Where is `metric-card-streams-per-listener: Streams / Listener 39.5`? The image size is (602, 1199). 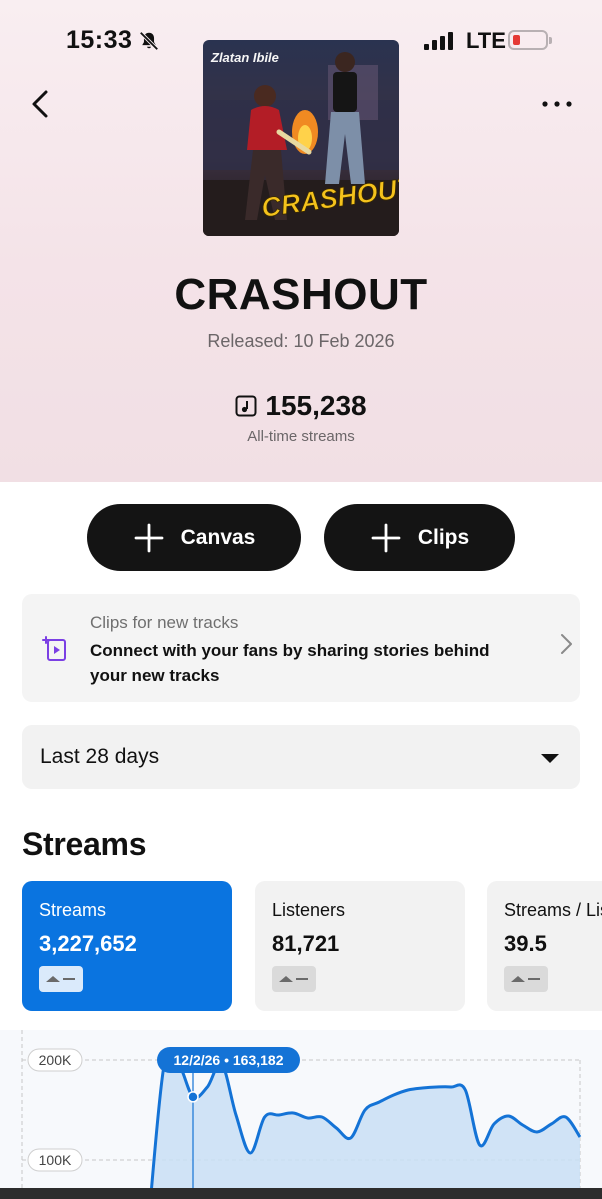 metric-card-streams-per-listener: Streams / Listener 39.5 is located at coordinates (544, 946).